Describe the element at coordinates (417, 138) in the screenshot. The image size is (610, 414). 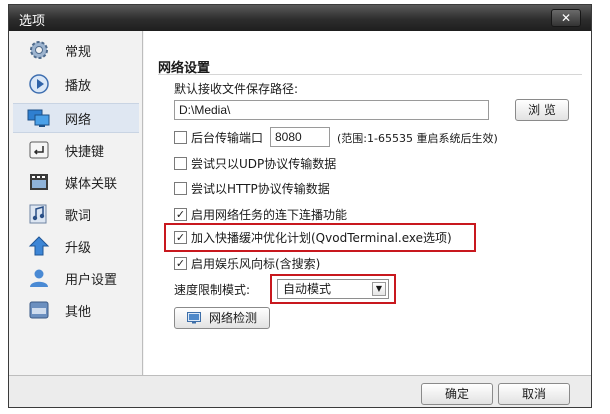
I see `bg-port-hint: (范围:1-65535 重启系统后生效)` at that location.